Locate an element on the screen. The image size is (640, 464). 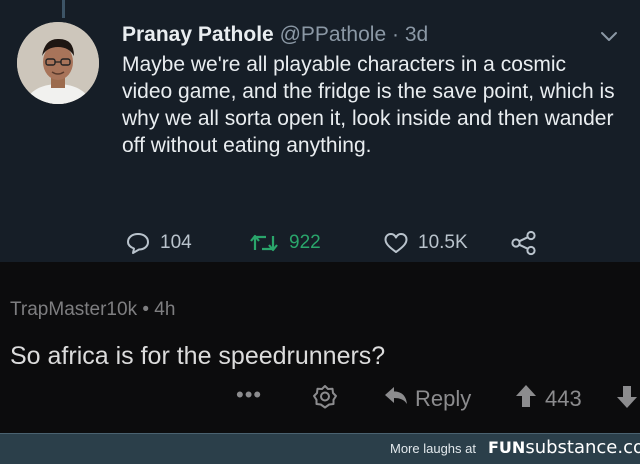
upvote-arrow-icon is located at coordinates (526, 399).